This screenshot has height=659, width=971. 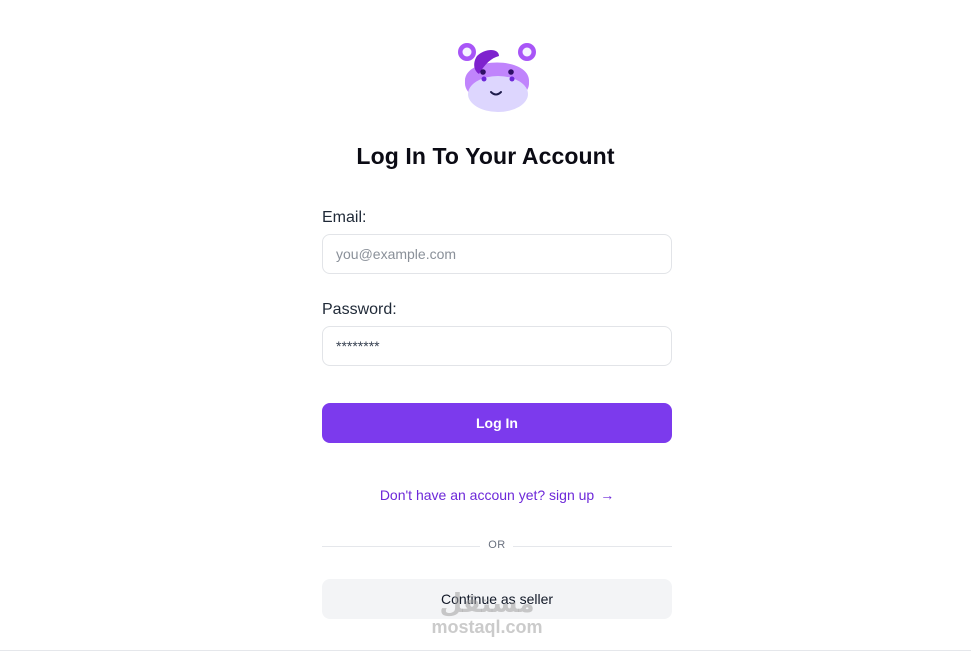 I want to click on or-divider: OR, so click(x=497, y=546).